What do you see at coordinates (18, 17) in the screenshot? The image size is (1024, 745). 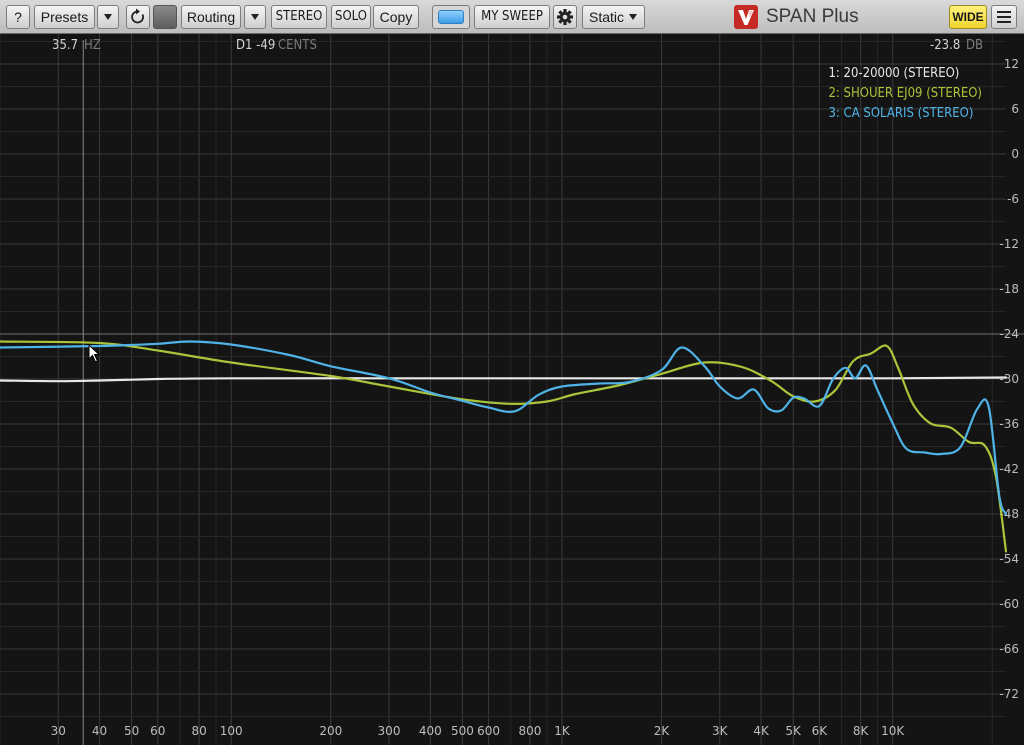 I see `help-button: ?` at bounding box center [18, 17].